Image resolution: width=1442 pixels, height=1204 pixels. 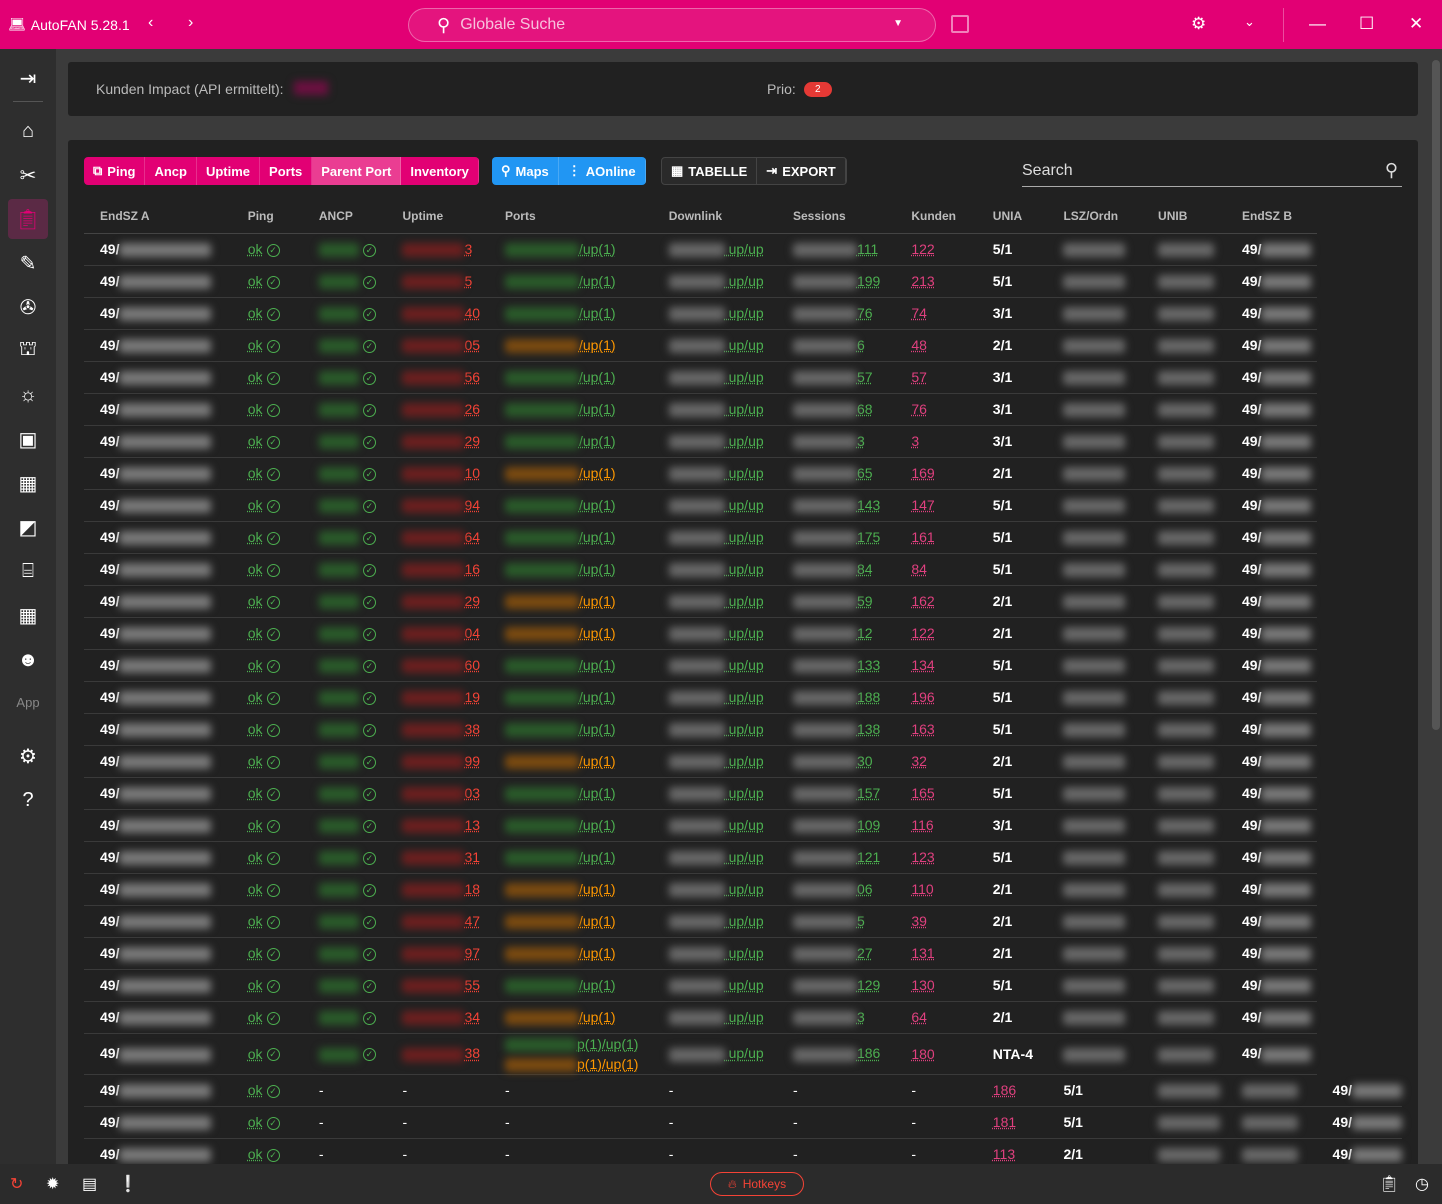 What do you see at coordinates (570, 217) in the screenshot?
I see `column-header-ports: Ports` at bounding box center [570, 217].